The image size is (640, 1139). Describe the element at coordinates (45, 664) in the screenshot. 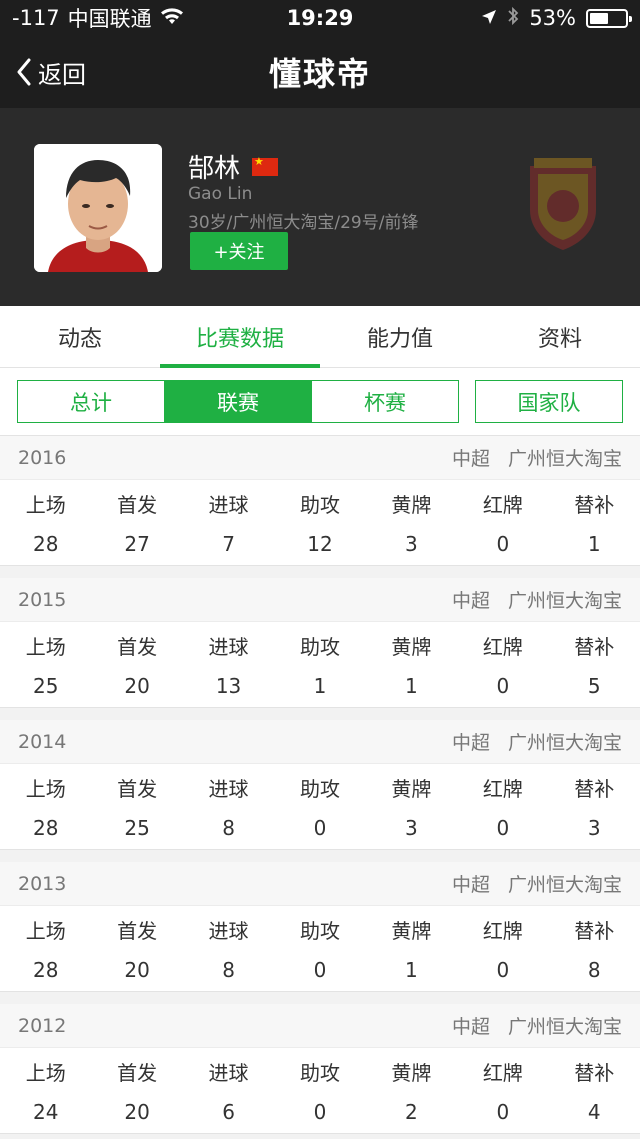

I see `stat-cell: 上场 25` at that location.